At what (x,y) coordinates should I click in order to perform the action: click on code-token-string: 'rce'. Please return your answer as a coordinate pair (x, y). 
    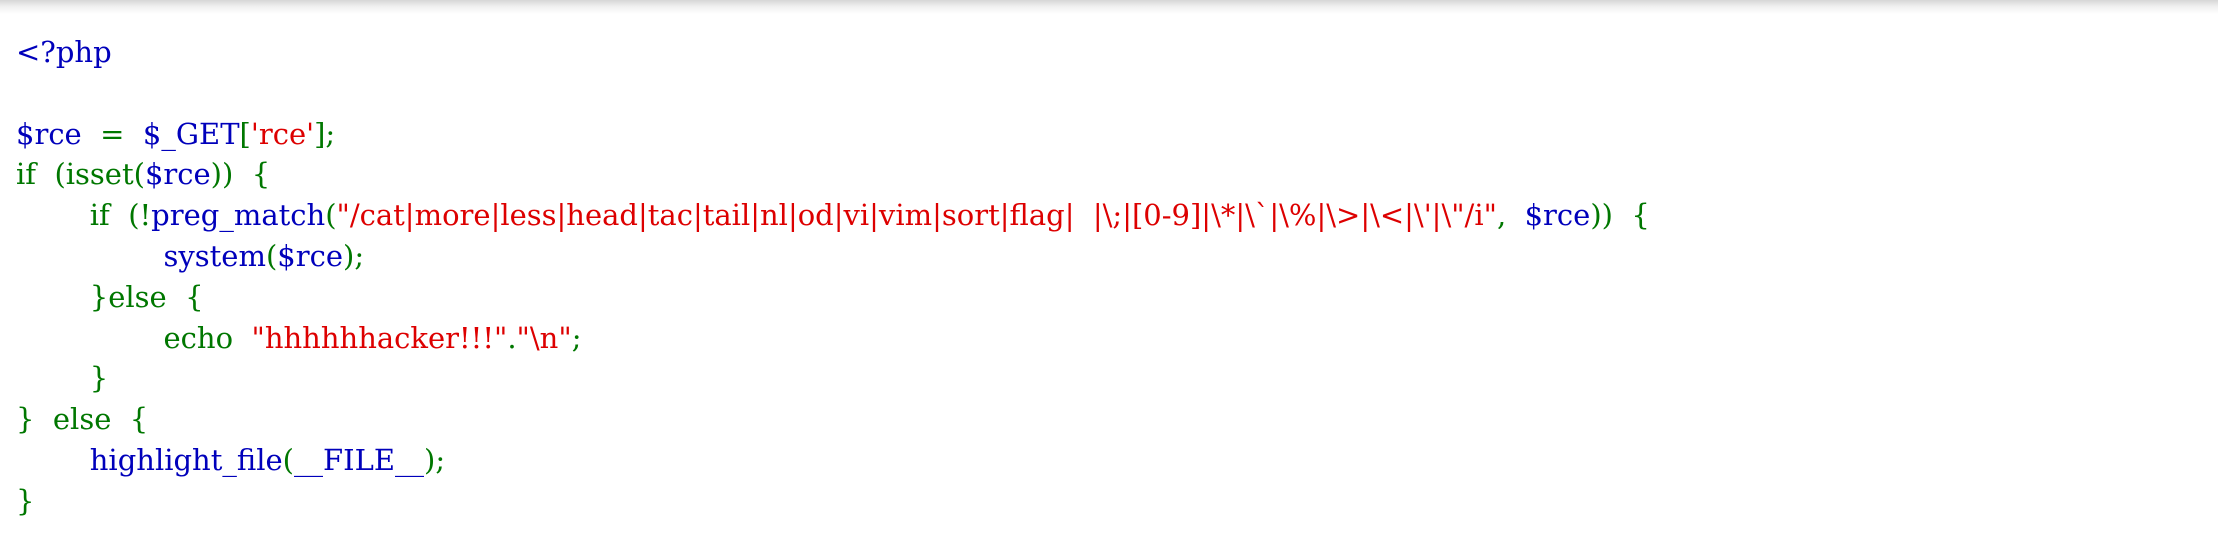
    Looking at the image, I should click on (282, 133).